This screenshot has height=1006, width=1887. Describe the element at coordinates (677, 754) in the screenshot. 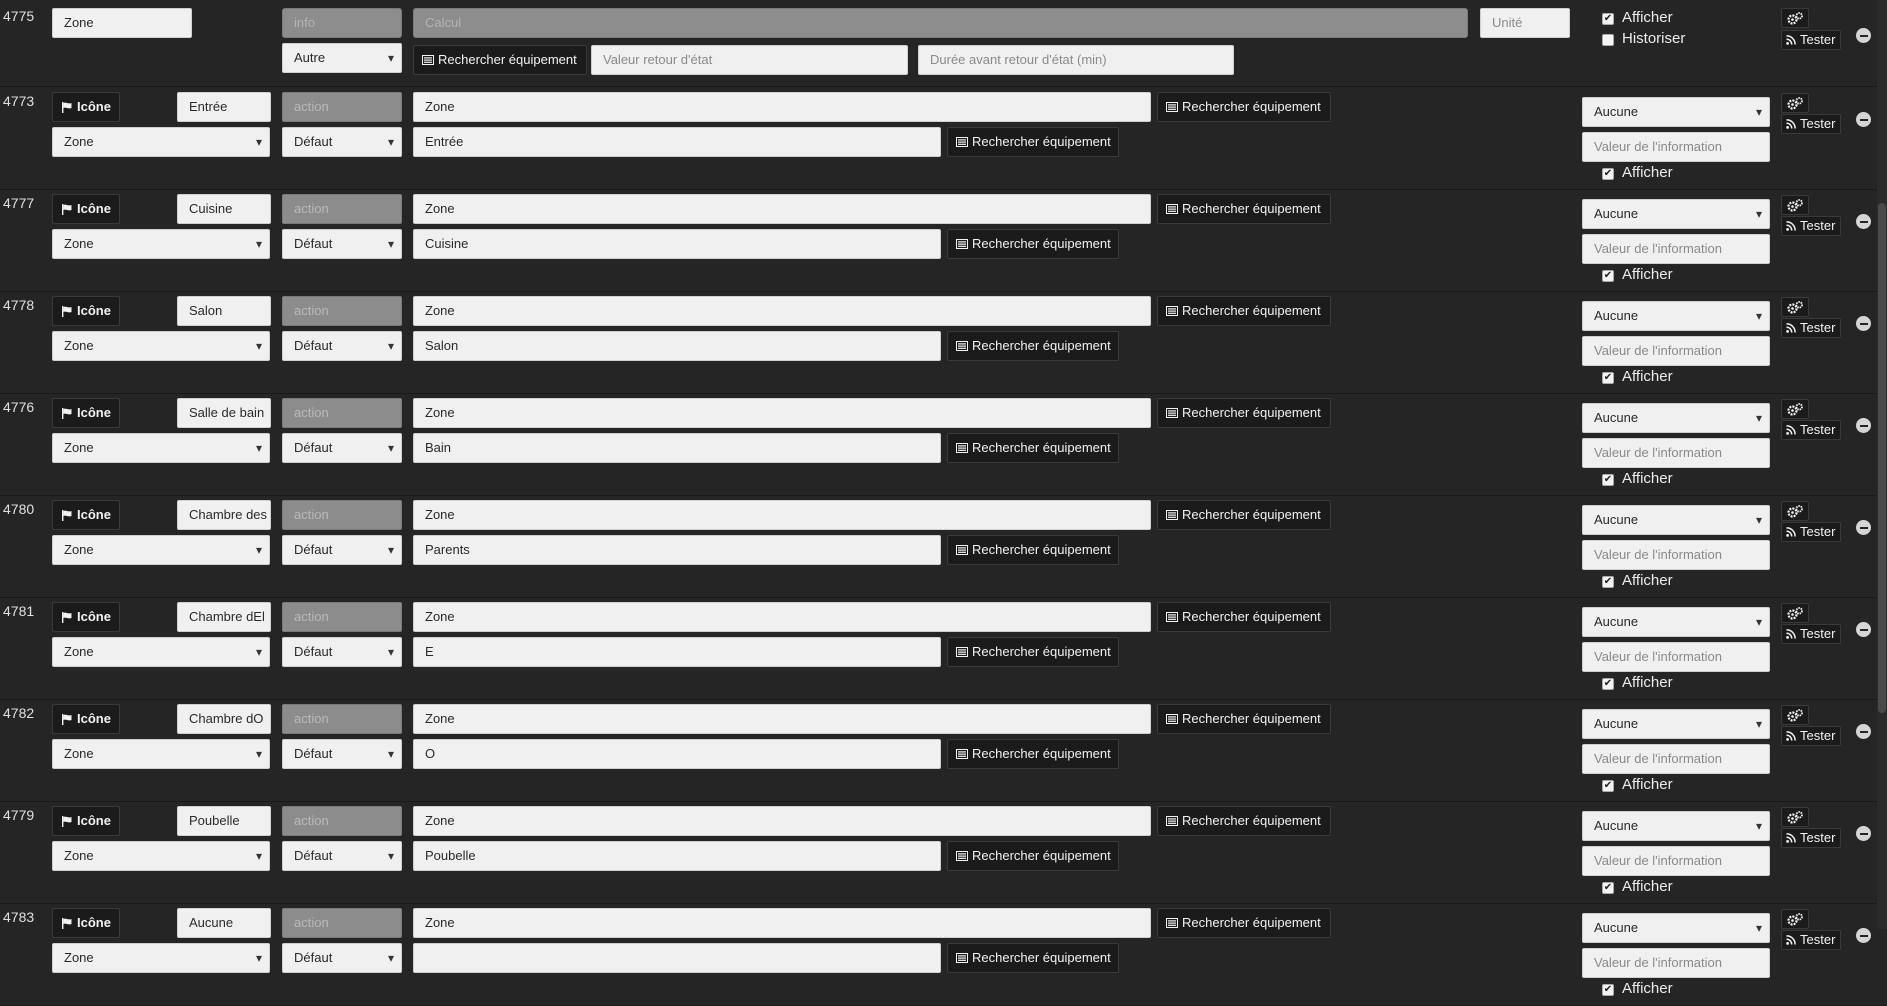

I see `command-value-input: O` at that location.